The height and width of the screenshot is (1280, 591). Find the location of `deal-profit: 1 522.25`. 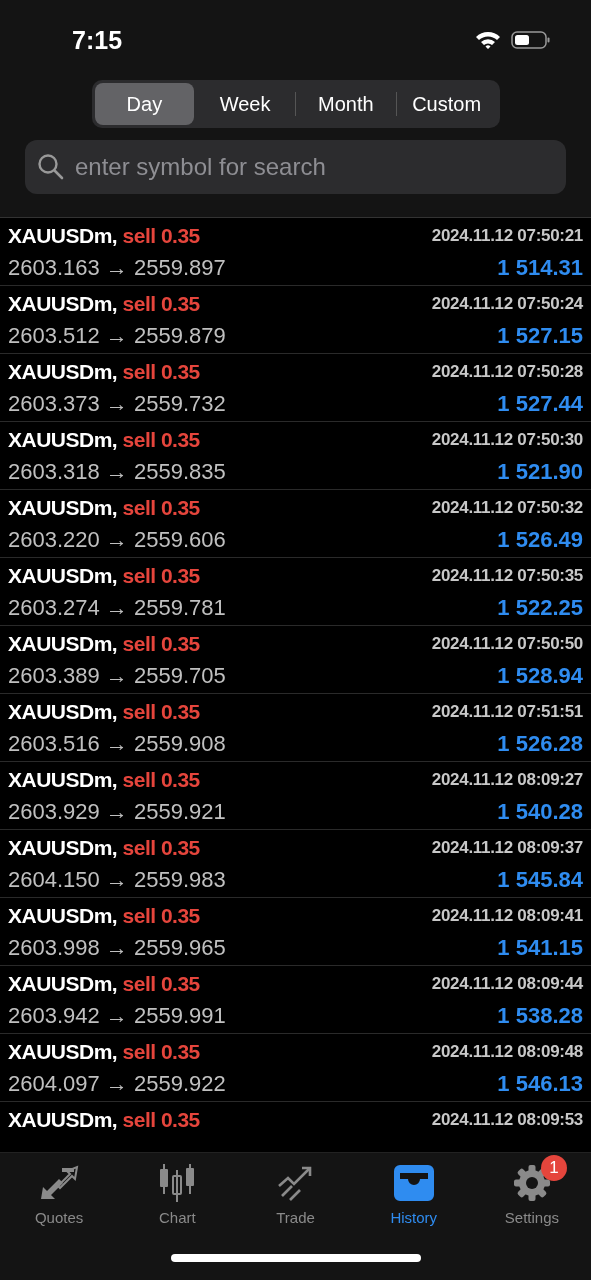

deal-profit: 1 522.25 is located at coordinates (540, 608).